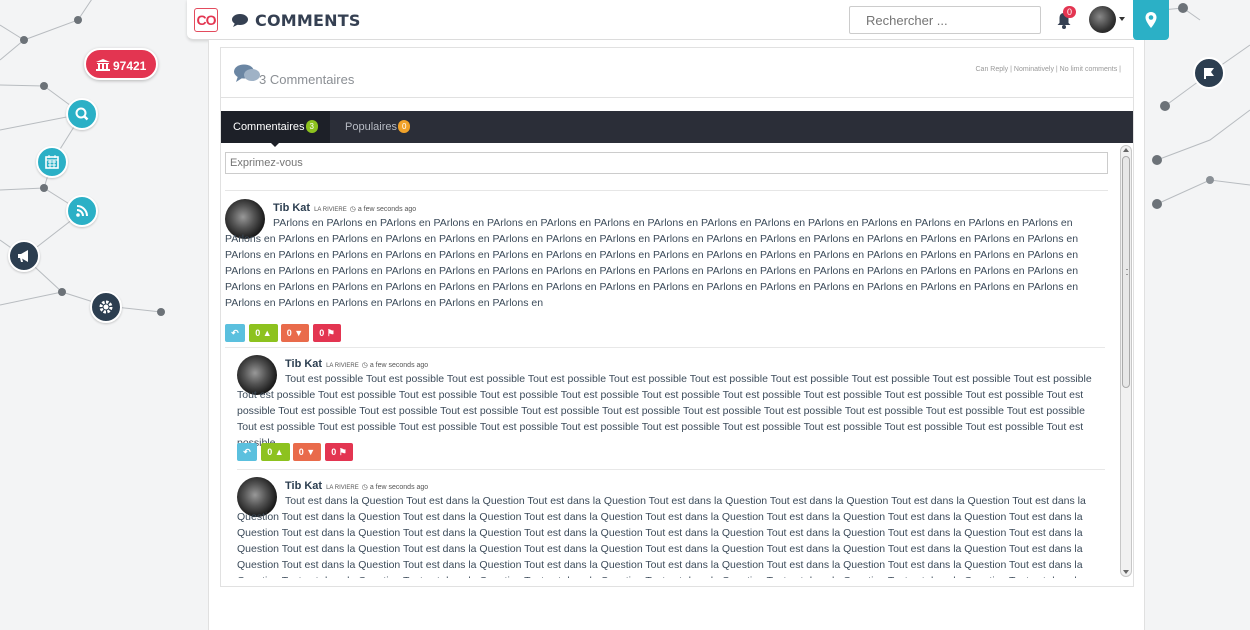  I want to click on page-title: COMMENTS, so click(296, 21).